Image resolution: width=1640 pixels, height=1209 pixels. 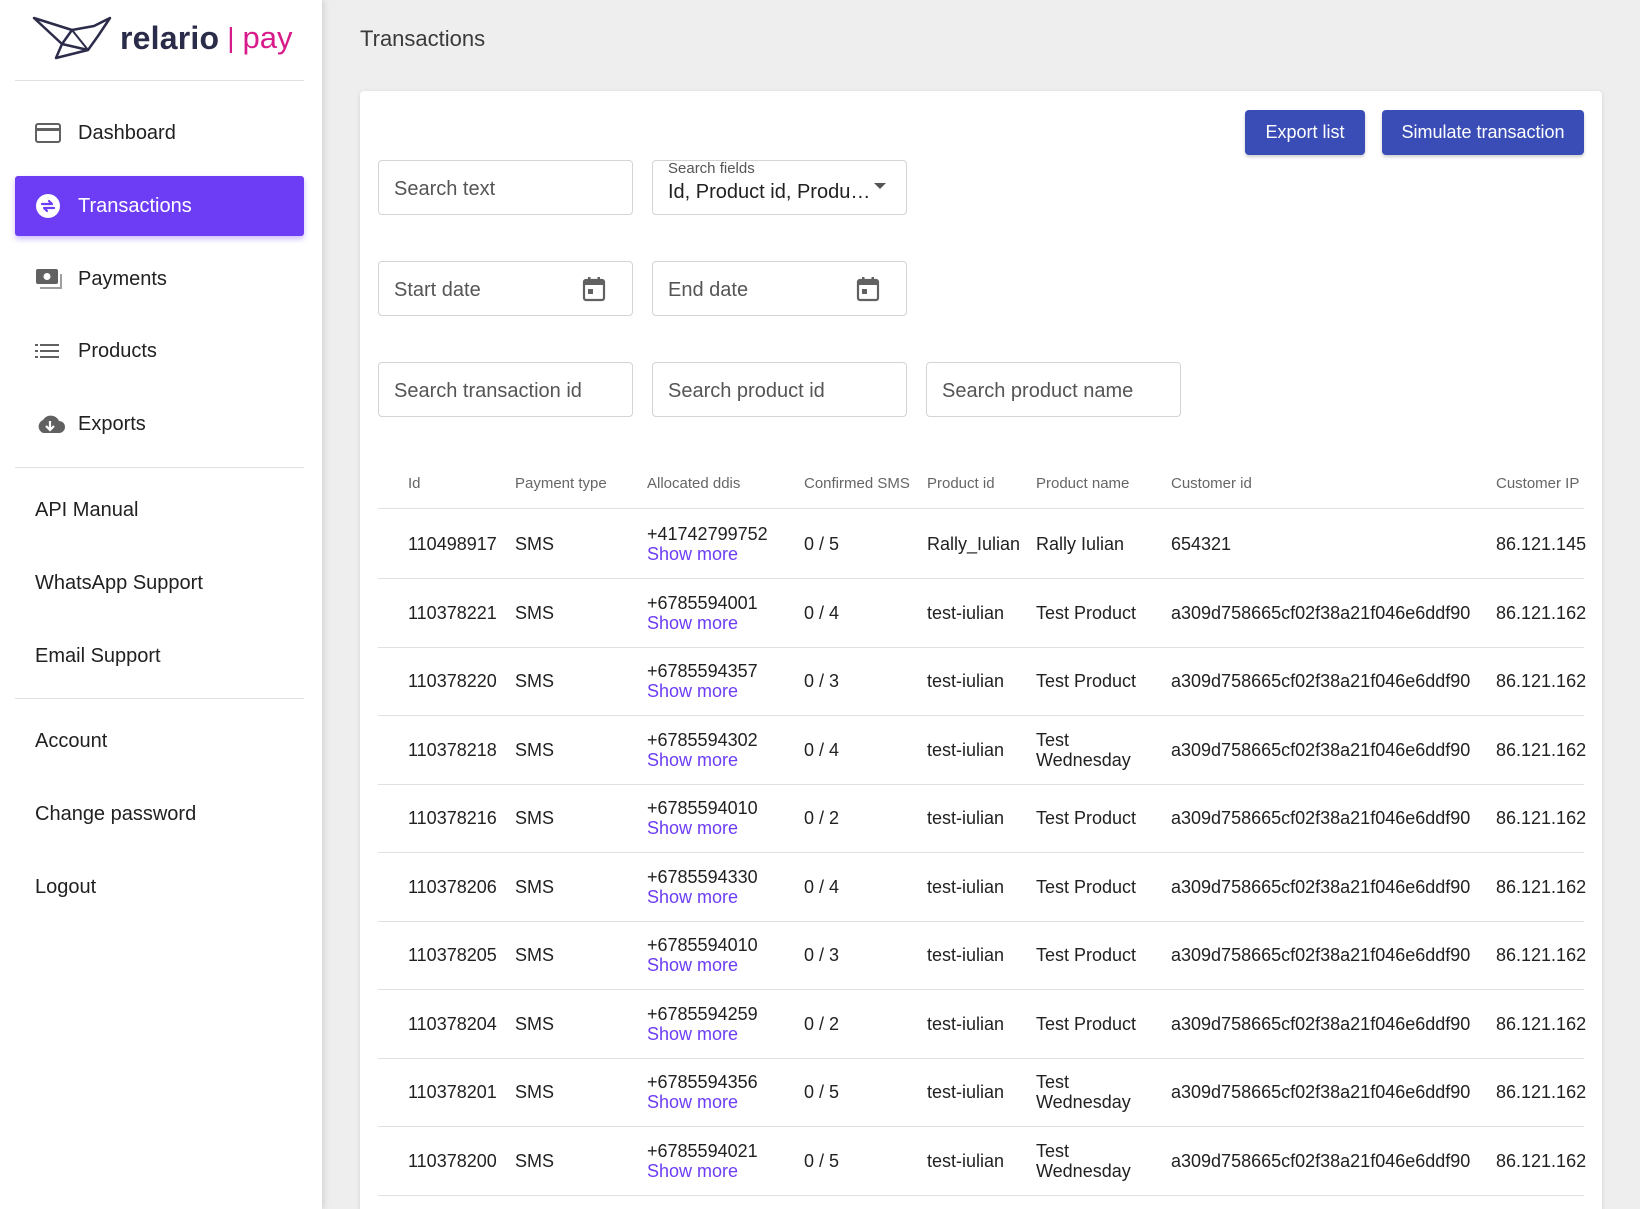 What do you see at coordinates (117, 350) in the screenshot?
I see `nav-products-label: Products` at bounding box center [117, 350].